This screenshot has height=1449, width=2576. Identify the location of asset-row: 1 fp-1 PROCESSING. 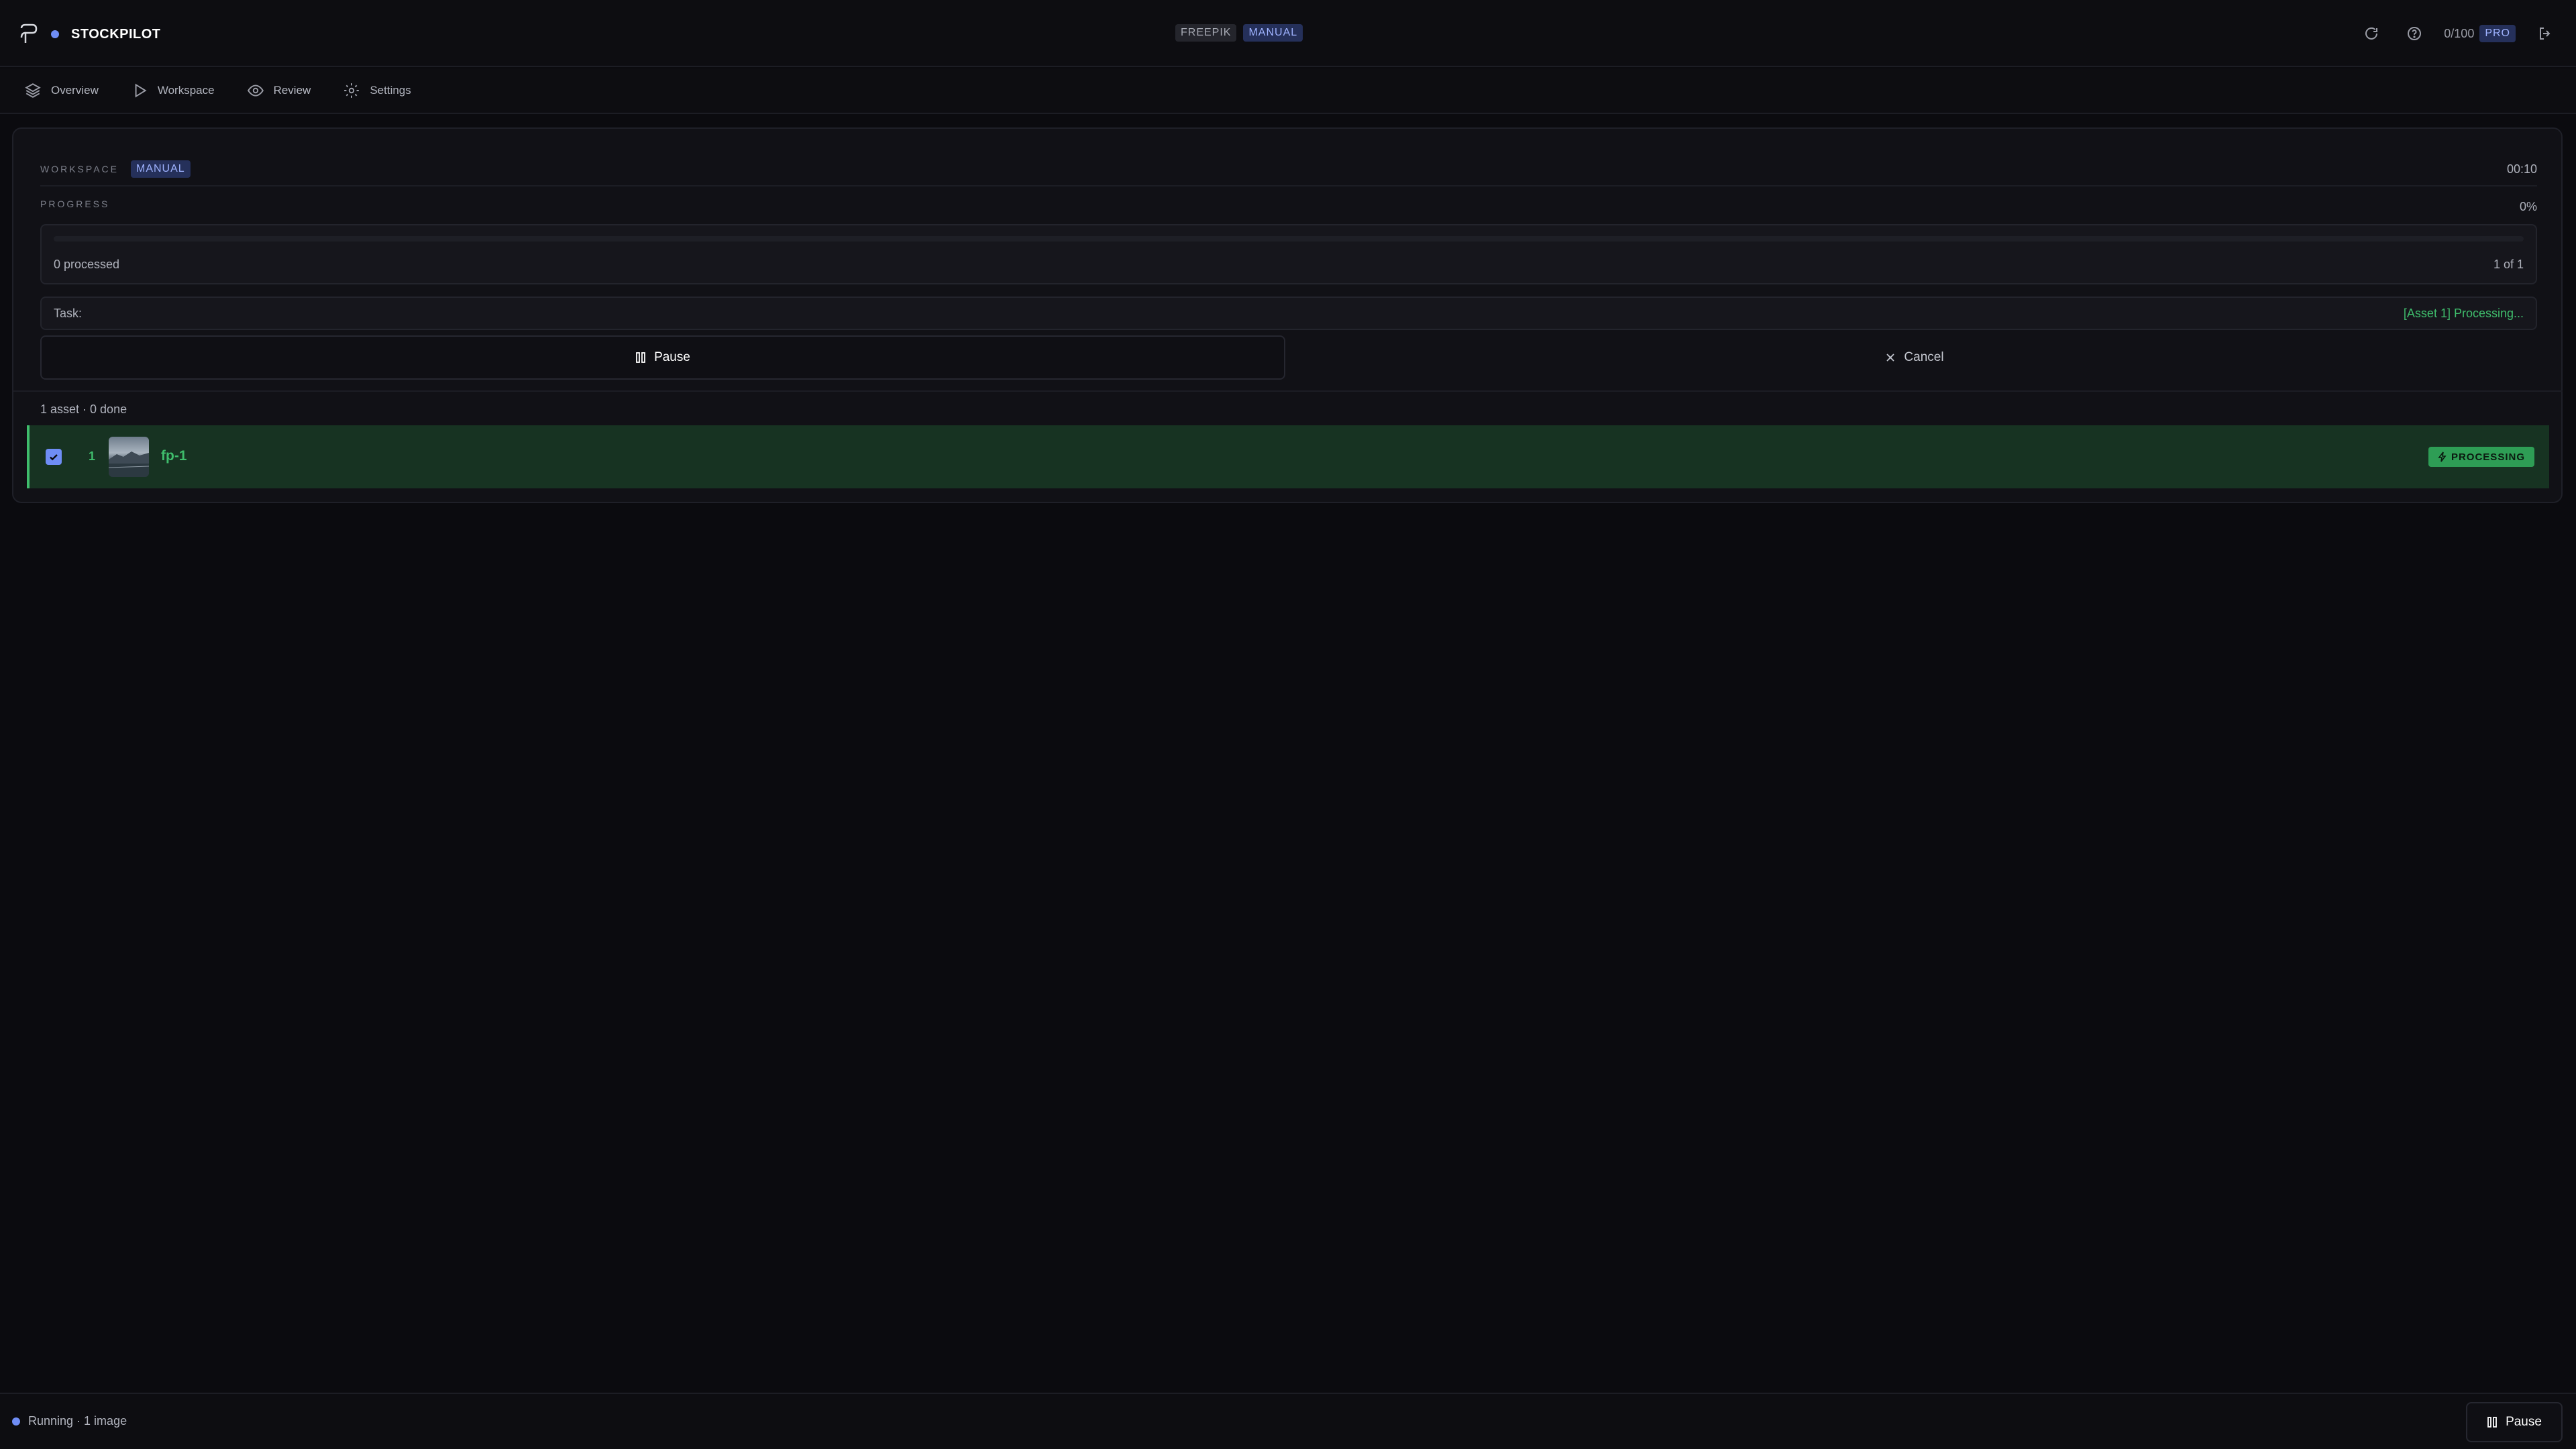
(1288, 456).